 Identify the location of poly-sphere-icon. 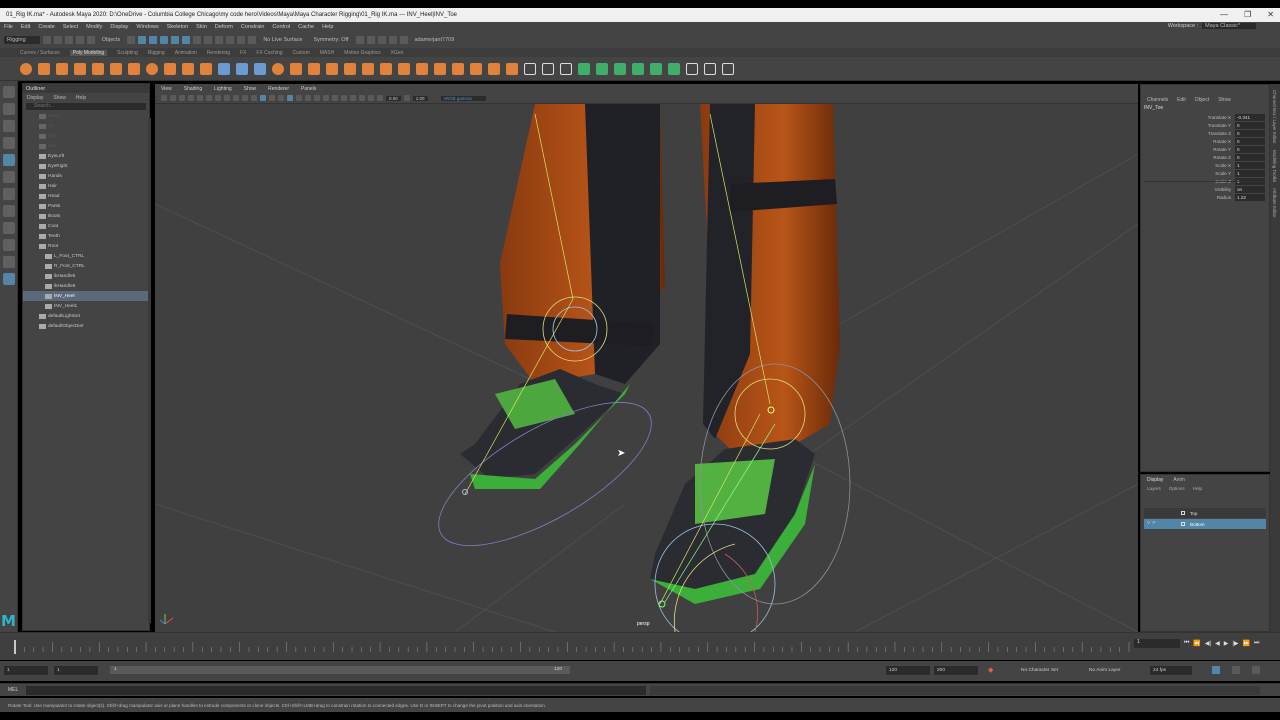
(26, 68).